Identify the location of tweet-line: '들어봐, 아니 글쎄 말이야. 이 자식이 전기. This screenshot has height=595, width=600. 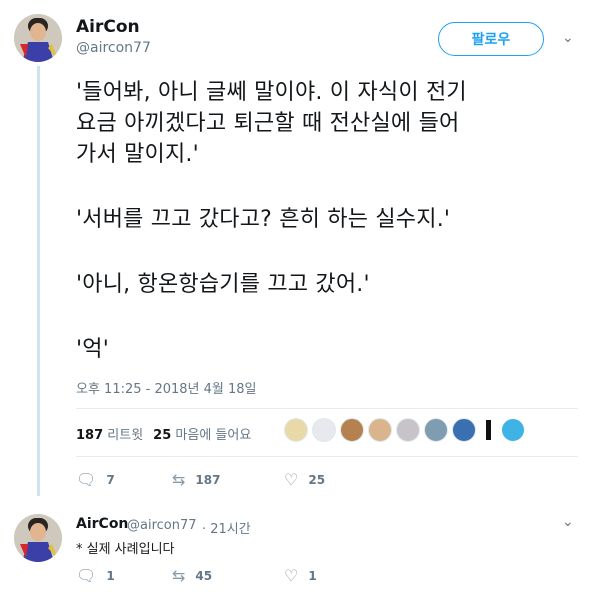
(271, 92).